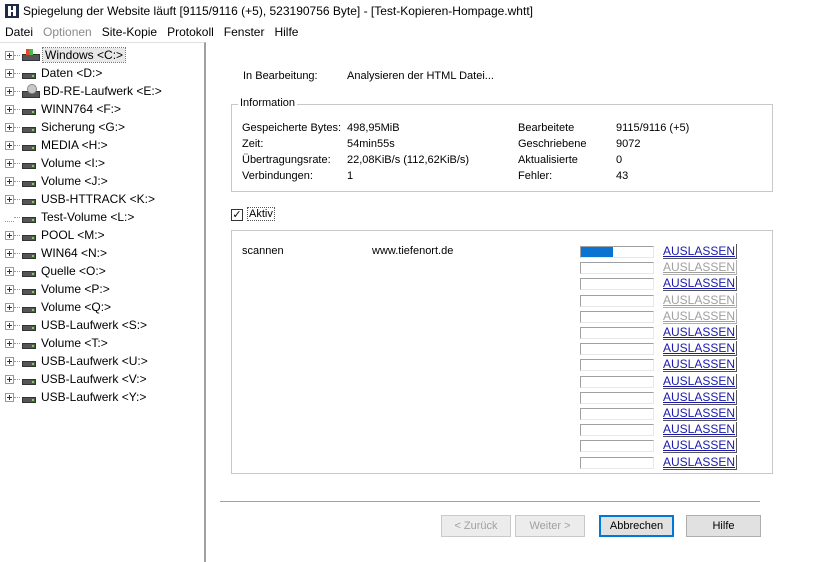  I want to click on tree-item-label: Daten <D:>, so click(72, 73).